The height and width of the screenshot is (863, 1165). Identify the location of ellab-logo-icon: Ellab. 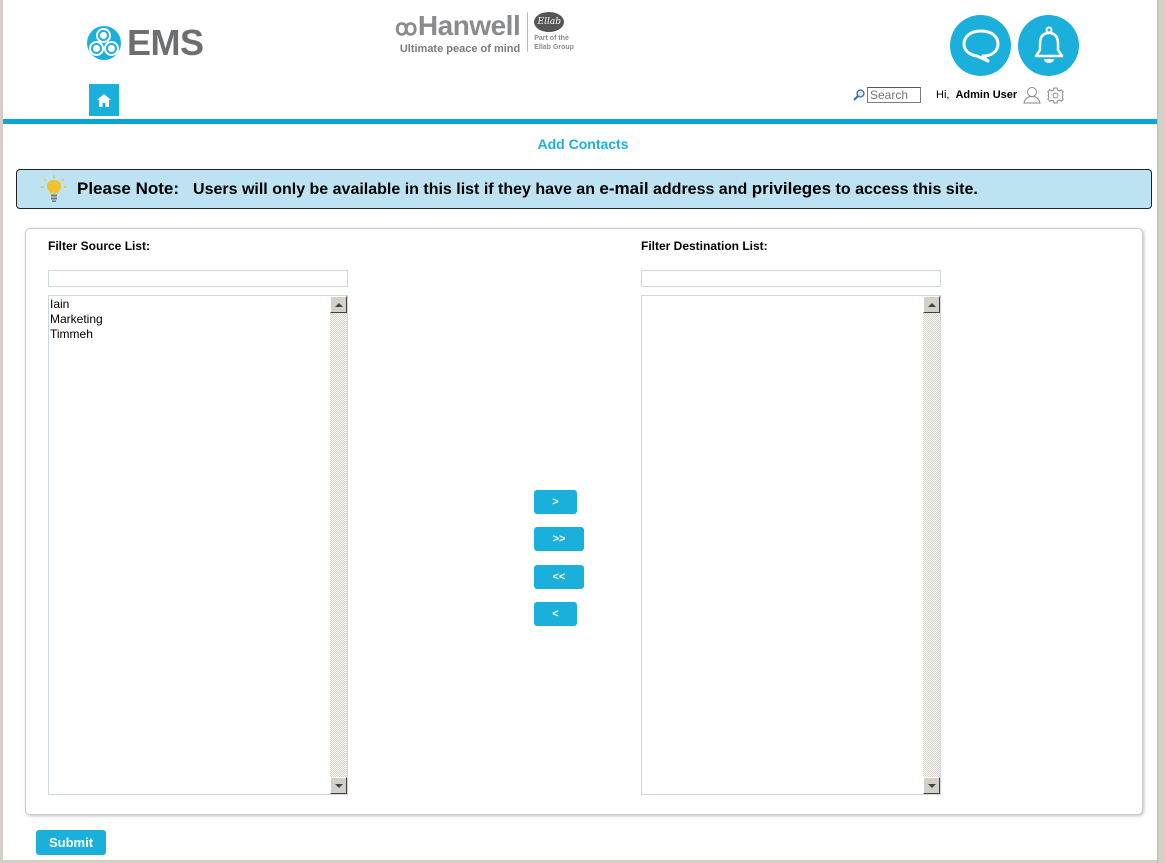
(549, 22).